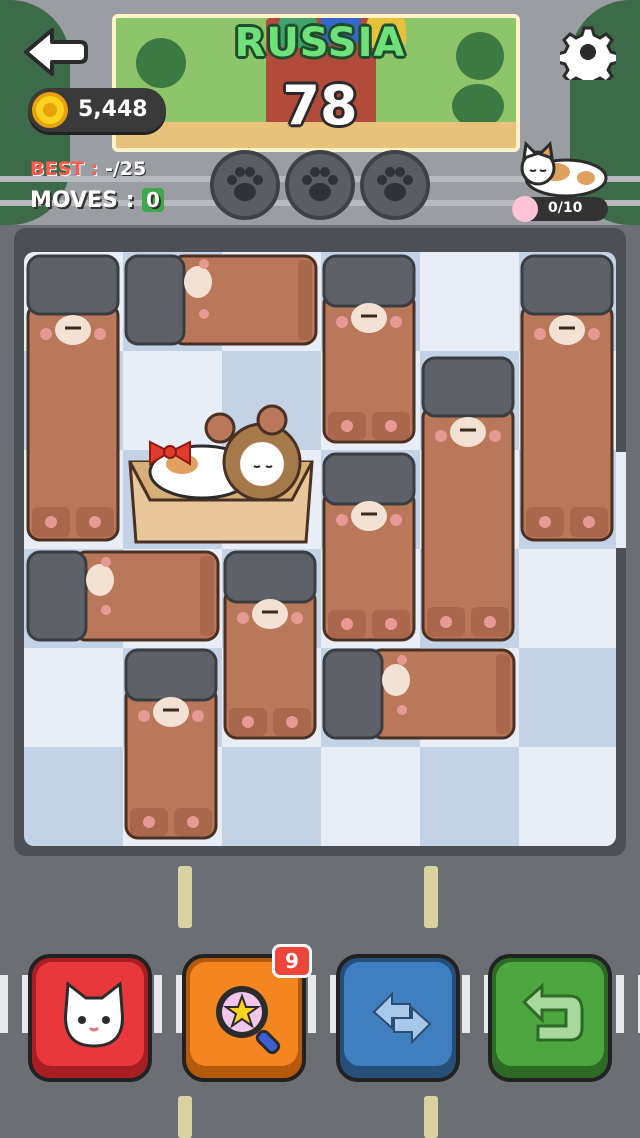 The height and width of the screenshot is (1138, 640). Describe the element at coordinates (64, 169) in the screenshot. I see `best-label: BEST :` at that location.